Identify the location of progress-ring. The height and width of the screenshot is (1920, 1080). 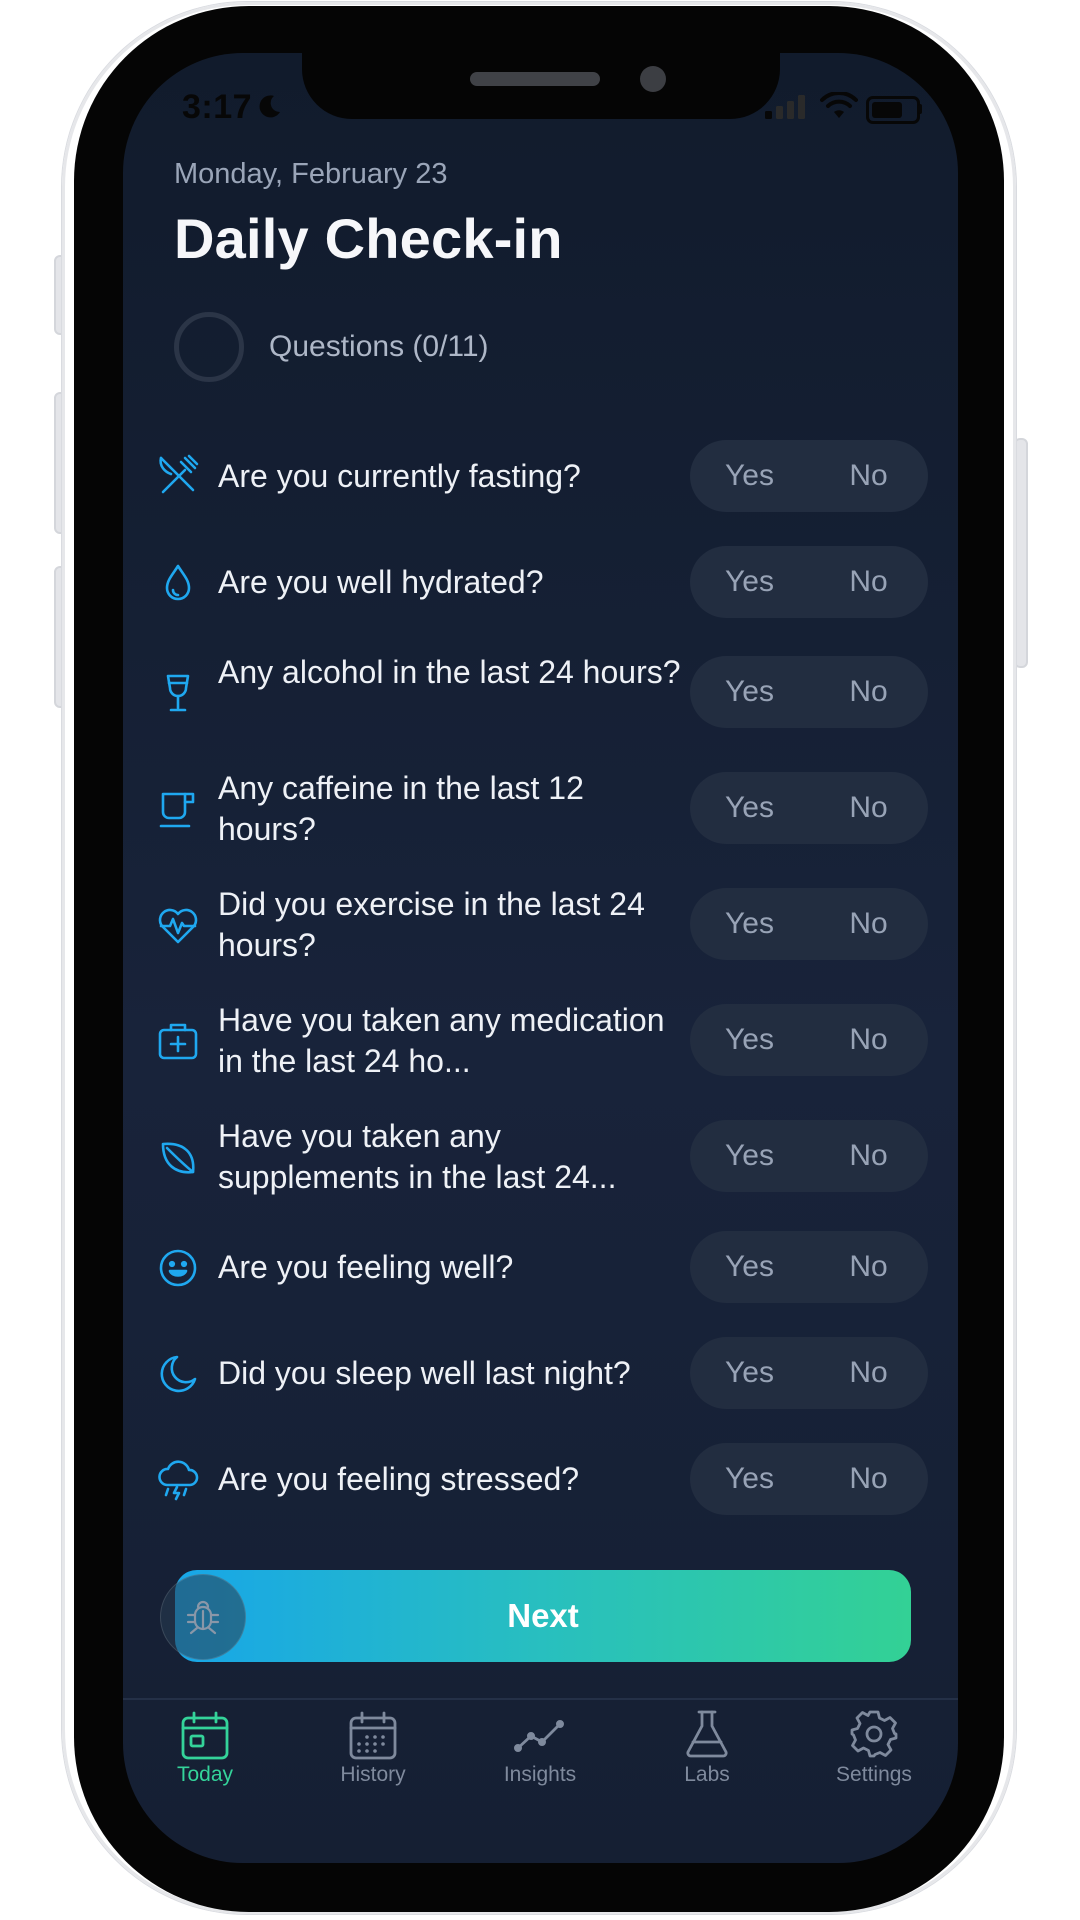
(209, 347).